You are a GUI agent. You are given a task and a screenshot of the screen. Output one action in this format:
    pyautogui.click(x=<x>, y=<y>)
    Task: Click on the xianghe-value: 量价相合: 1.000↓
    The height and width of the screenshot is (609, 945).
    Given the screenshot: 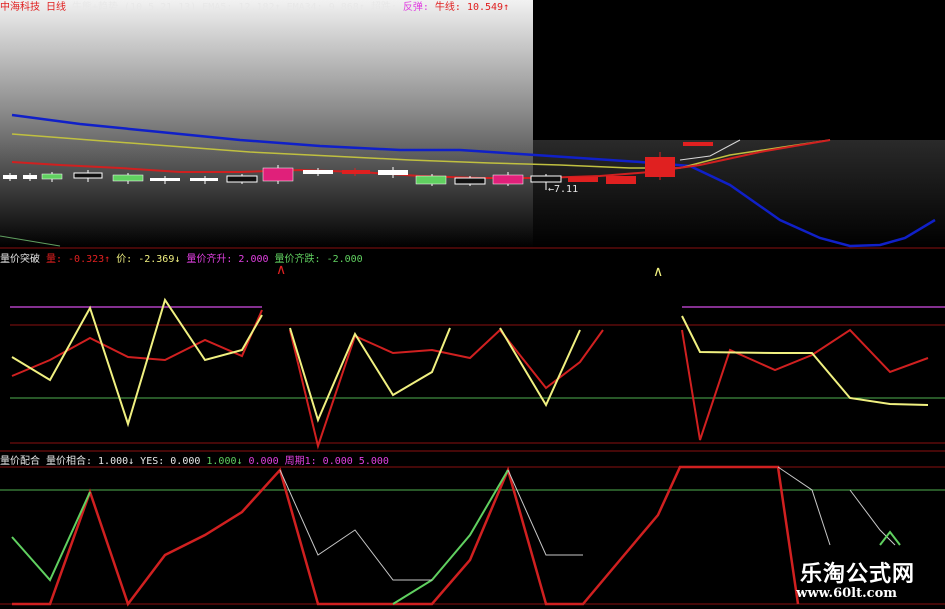 What is the action you would take?
    pyautogui.click(x=90, y=461)
    